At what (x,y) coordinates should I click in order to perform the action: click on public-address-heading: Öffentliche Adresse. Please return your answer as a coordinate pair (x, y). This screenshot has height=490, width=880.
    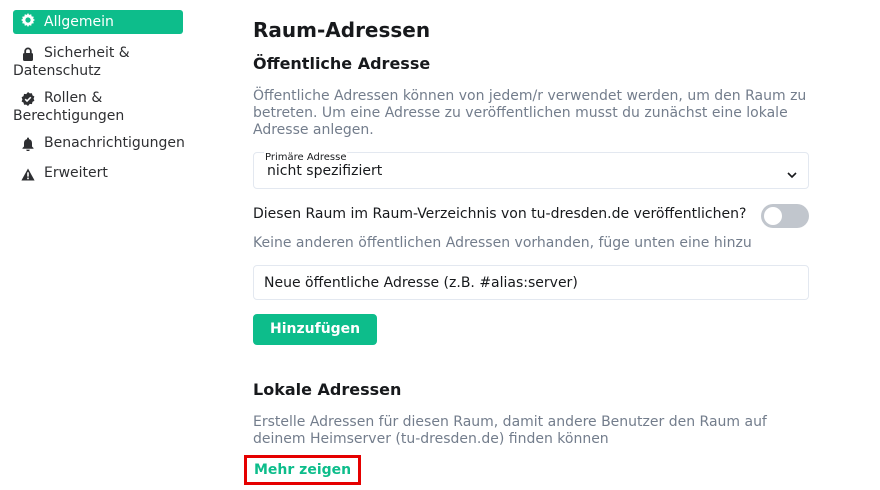
    Looking at the image, I should click on (342, 63).